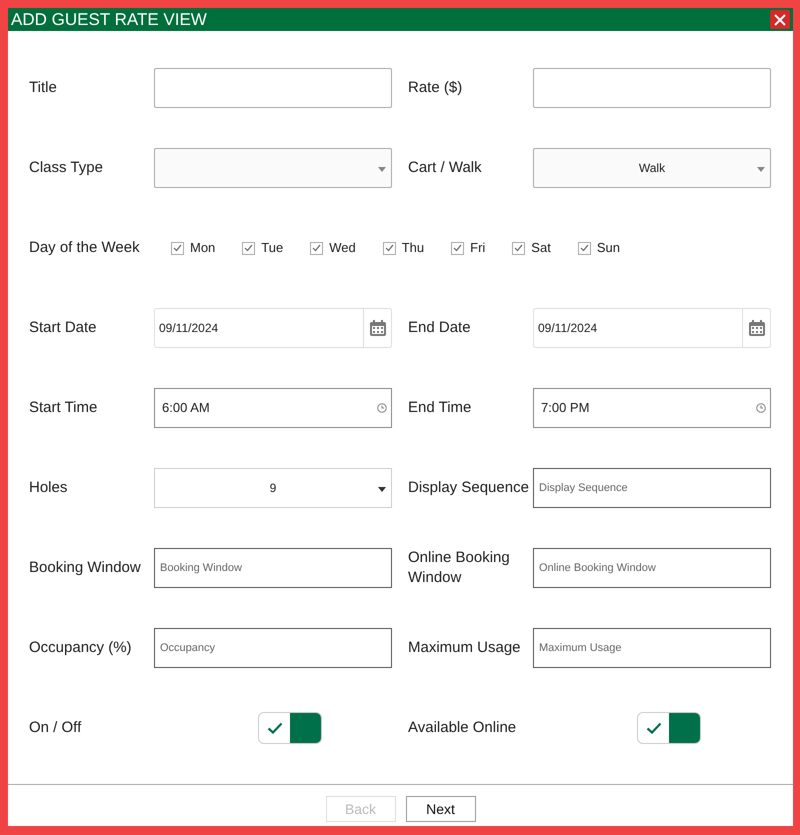  I want to click on field-label: Holes, so click(48, 488).